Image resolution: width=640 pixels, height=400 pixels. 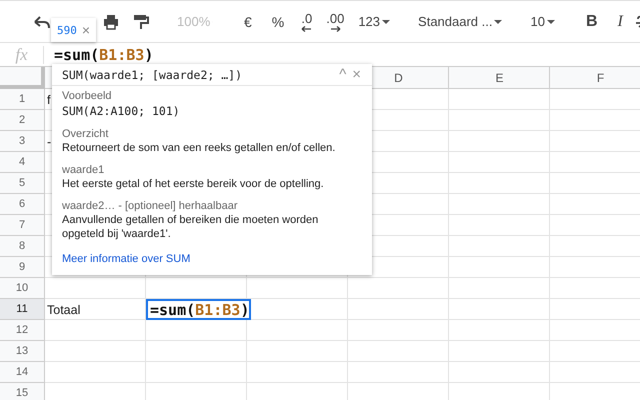 What do you see at coordinates (22, 372) in the screenshot?
I see `row-header: 14` at bounding box center [22, 372].